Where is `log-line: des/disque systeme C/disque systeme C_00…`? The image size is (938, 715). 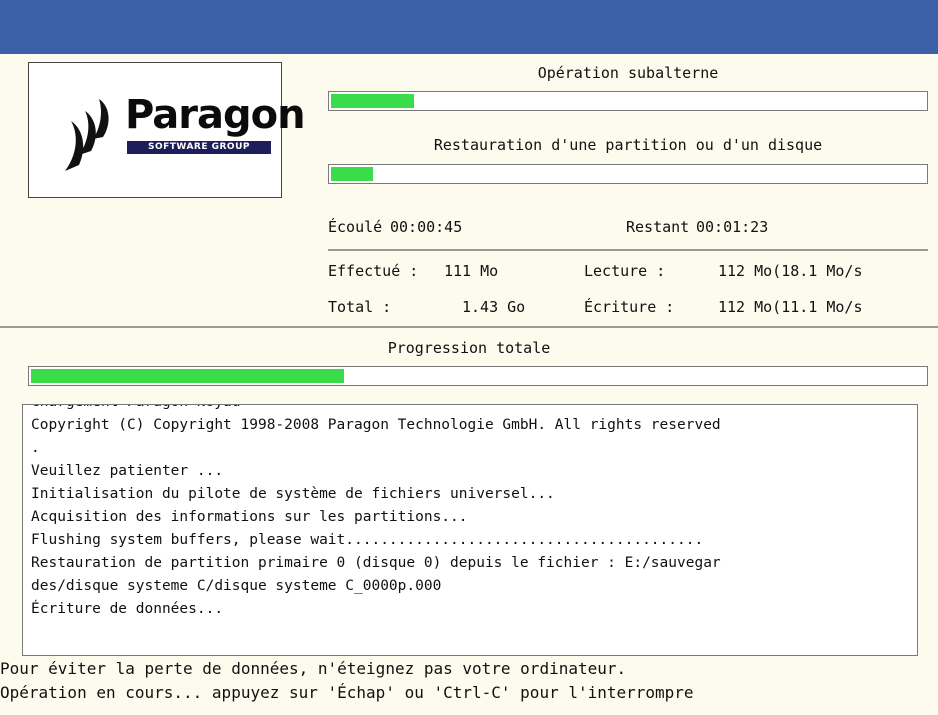 log-line: des/disque systeme C/disque systeme C_00… is located at coordinates (236, 586).